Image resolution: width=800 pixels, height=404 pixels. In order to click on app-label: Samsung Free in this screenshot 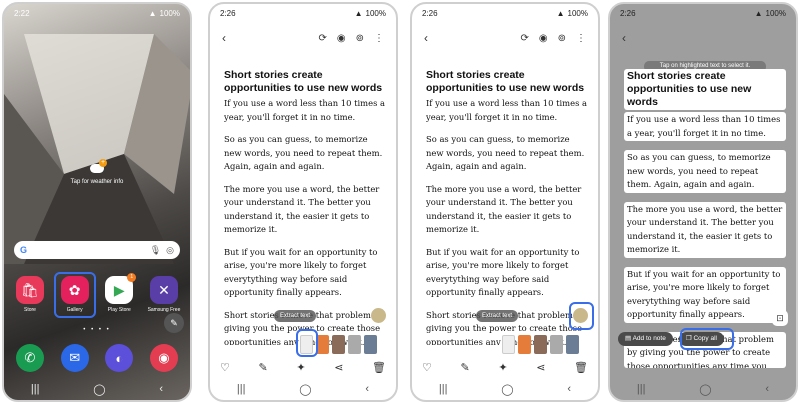, I will do `click(164, 310)`.